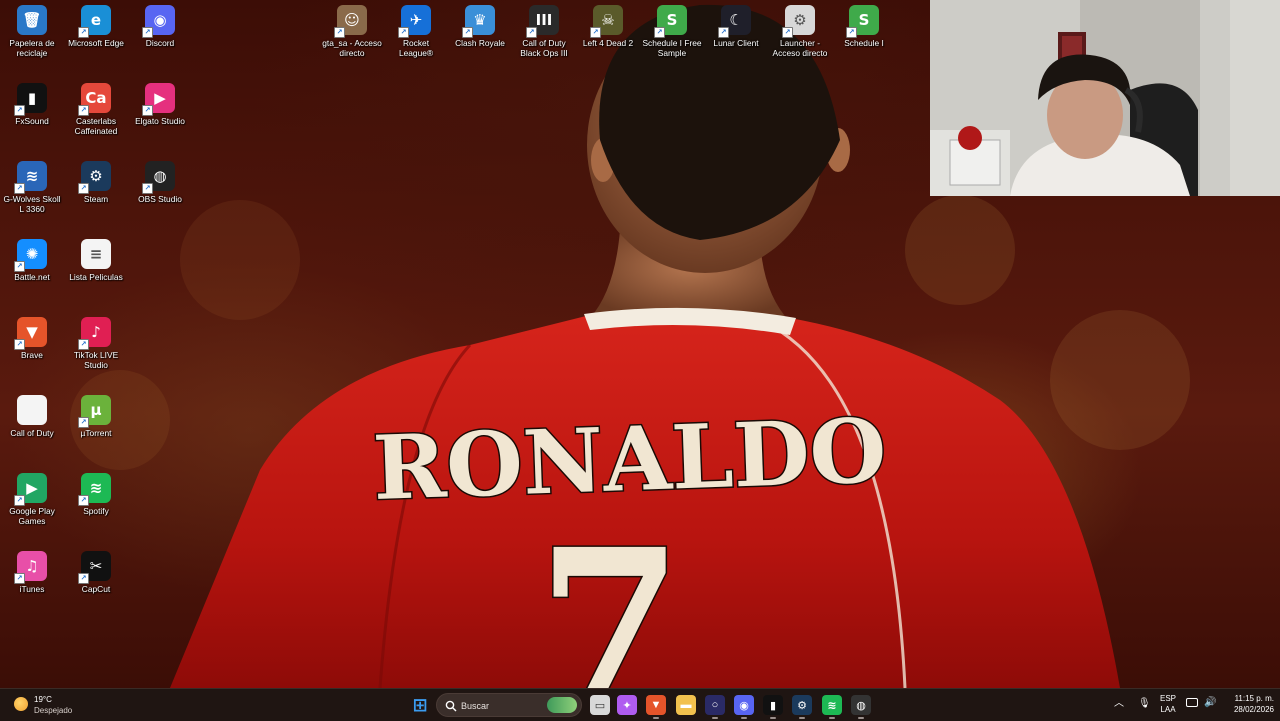 The height and width of the screenshot is (721, 1280). What do you see at coordinates (160, 199) in the screenshot?
I see `desktop-icon-label: OBS Studio` at bounding box center [160, 199].